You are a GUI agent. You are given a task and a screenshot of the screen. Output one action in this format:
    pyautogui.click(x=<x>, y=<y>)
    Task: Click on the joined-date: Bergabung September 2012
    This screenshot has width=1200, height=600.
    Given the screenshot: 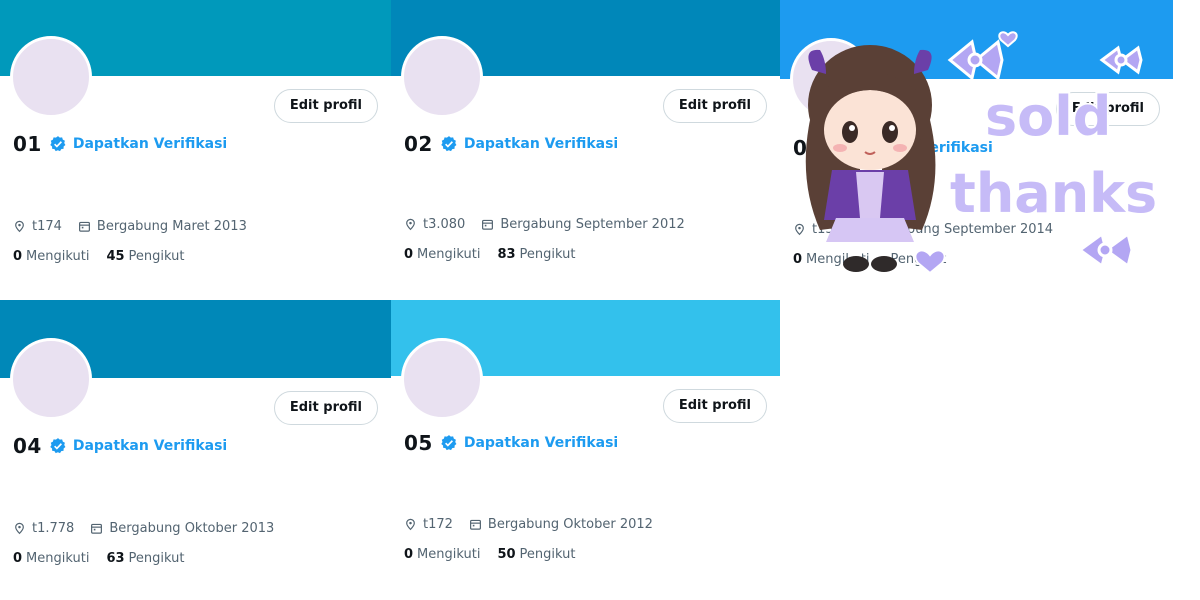 What is the action you would take?
    pyautogui.click(x=592, y=224)
    